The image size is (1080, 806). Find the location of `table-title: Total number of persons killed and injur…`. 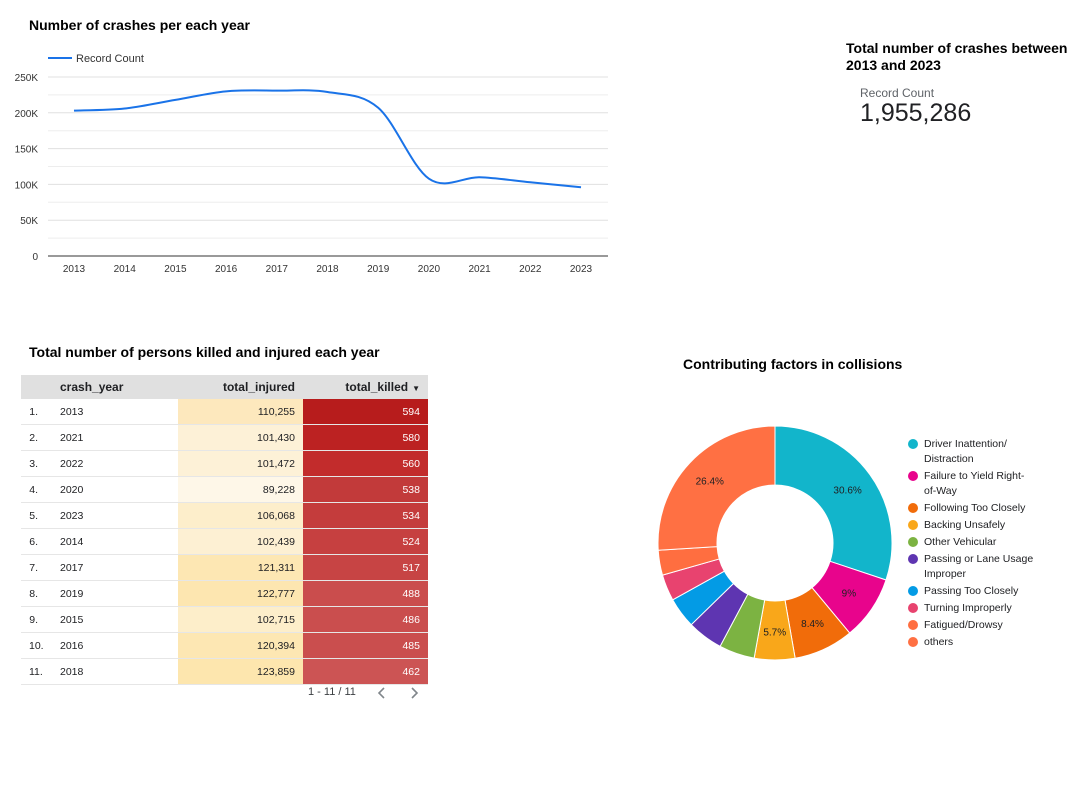

table-title: Total number of persons killed and injur… is located at coordinates (204, 352).